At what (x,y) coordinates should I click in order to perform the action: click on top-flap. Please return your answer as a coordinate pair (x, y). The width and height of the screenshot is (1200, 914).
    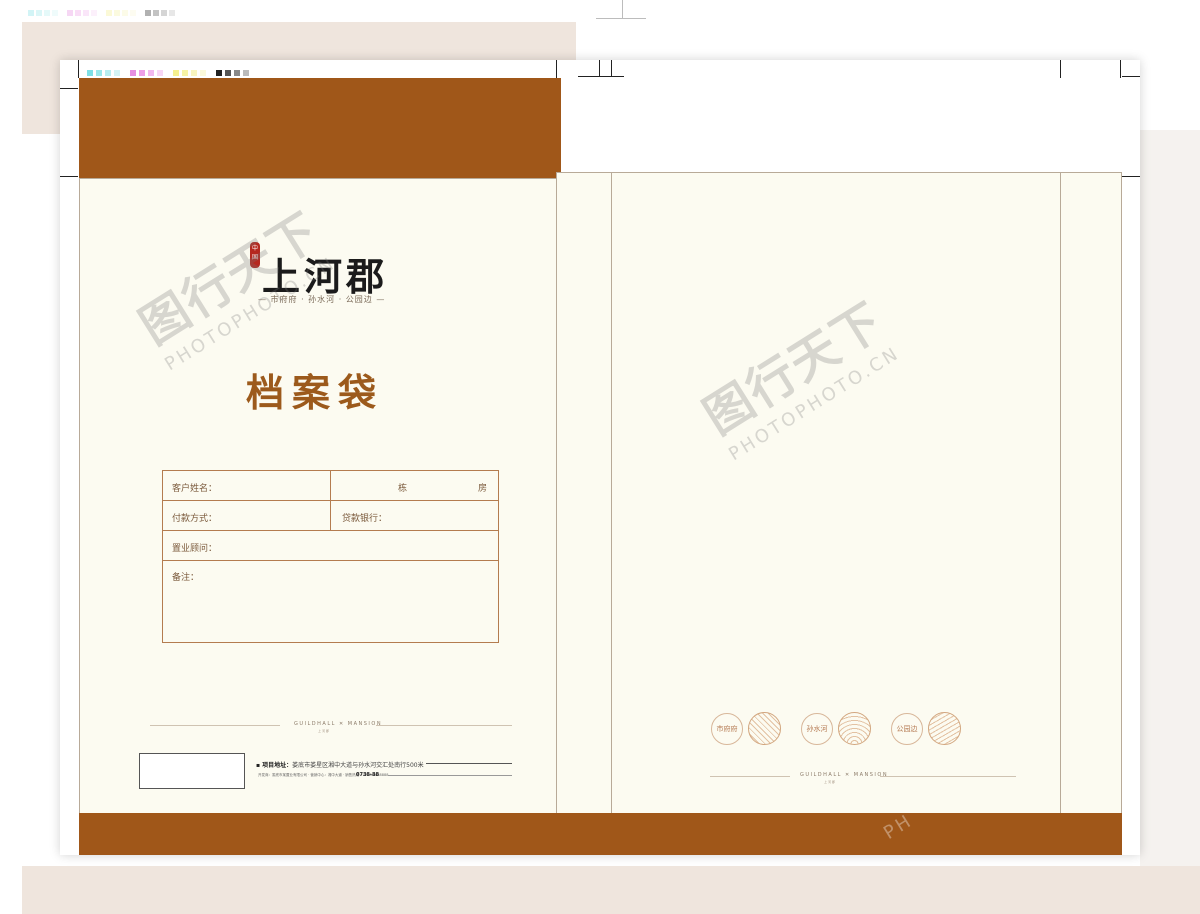
    Looking at the image, I should click on (320, 128).